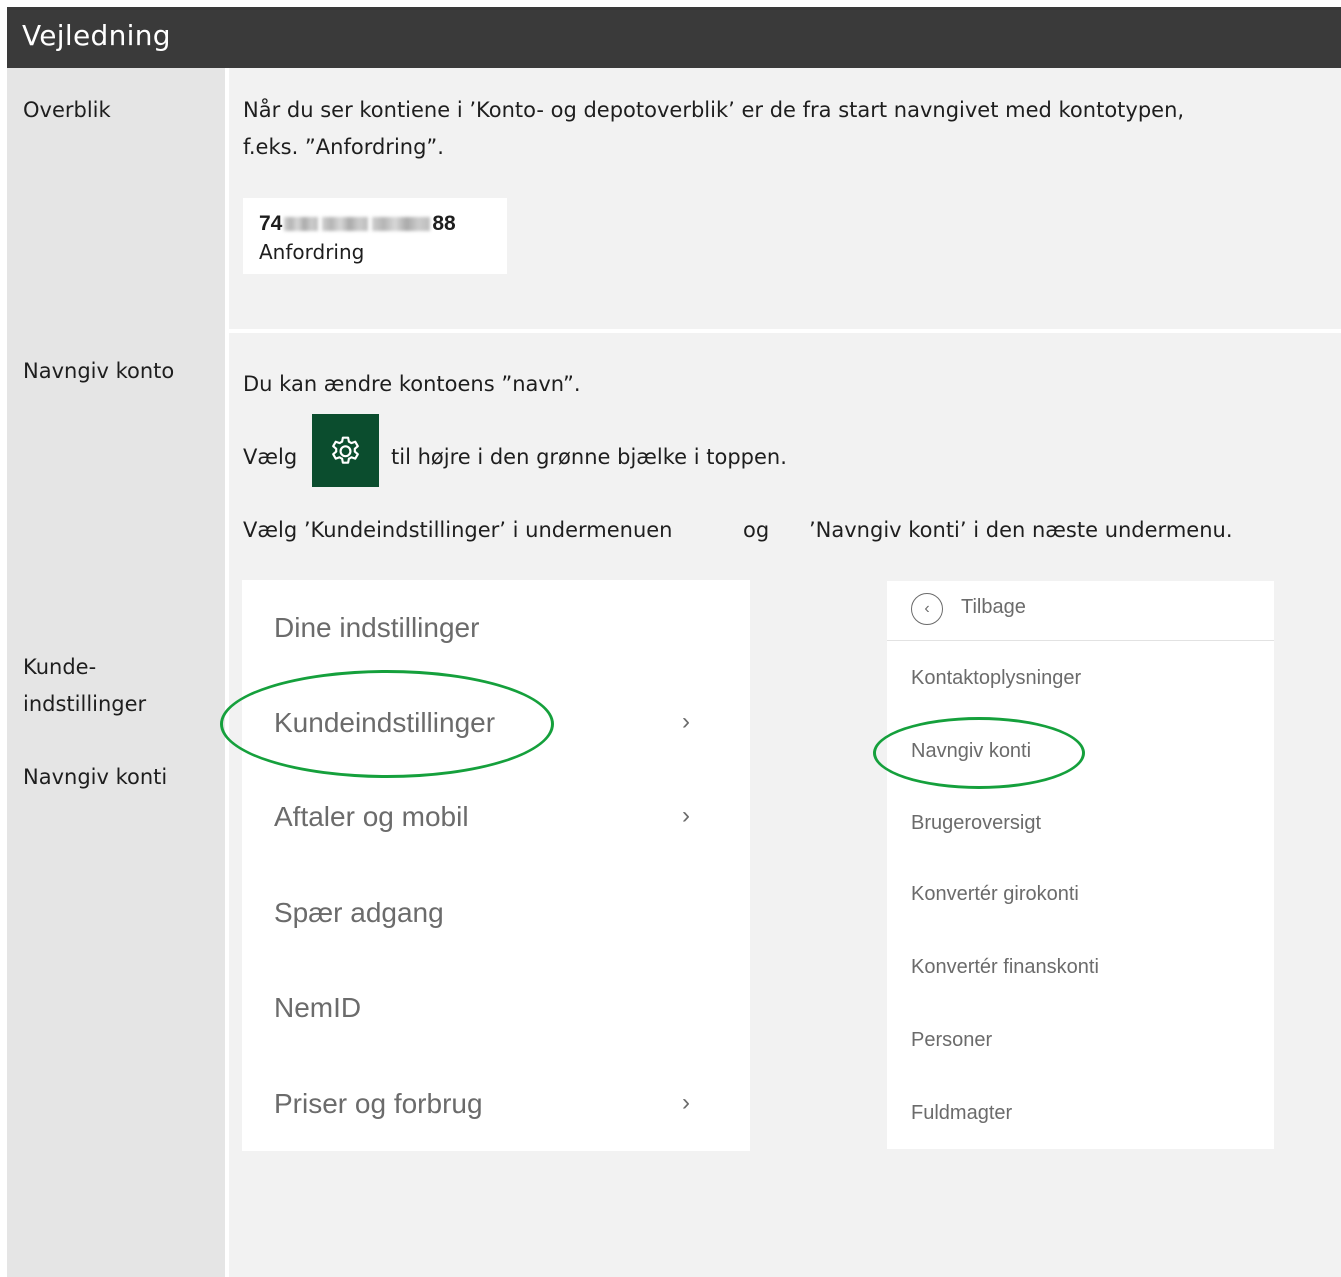 Image resolution: width=1341 pixels, height=1277 pixels. I want to click on menu-item-personer: Personer, so click(951, 1040).